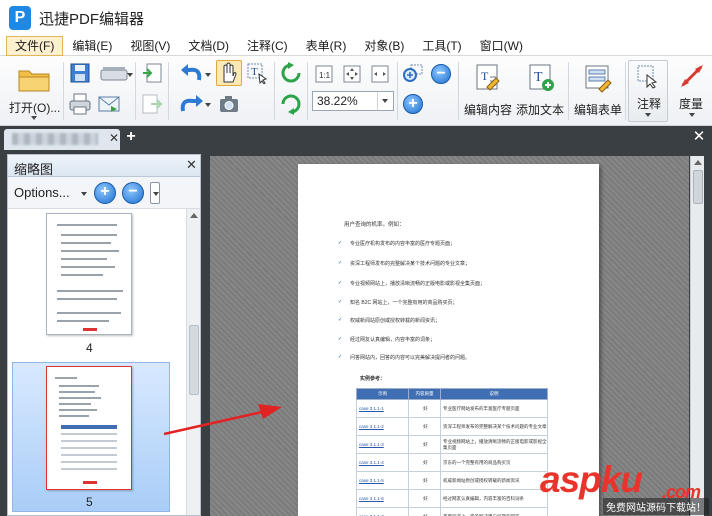  Describe the element at coordinates (55, 139) in the screenshot. I see `document-tab-name` at that location.